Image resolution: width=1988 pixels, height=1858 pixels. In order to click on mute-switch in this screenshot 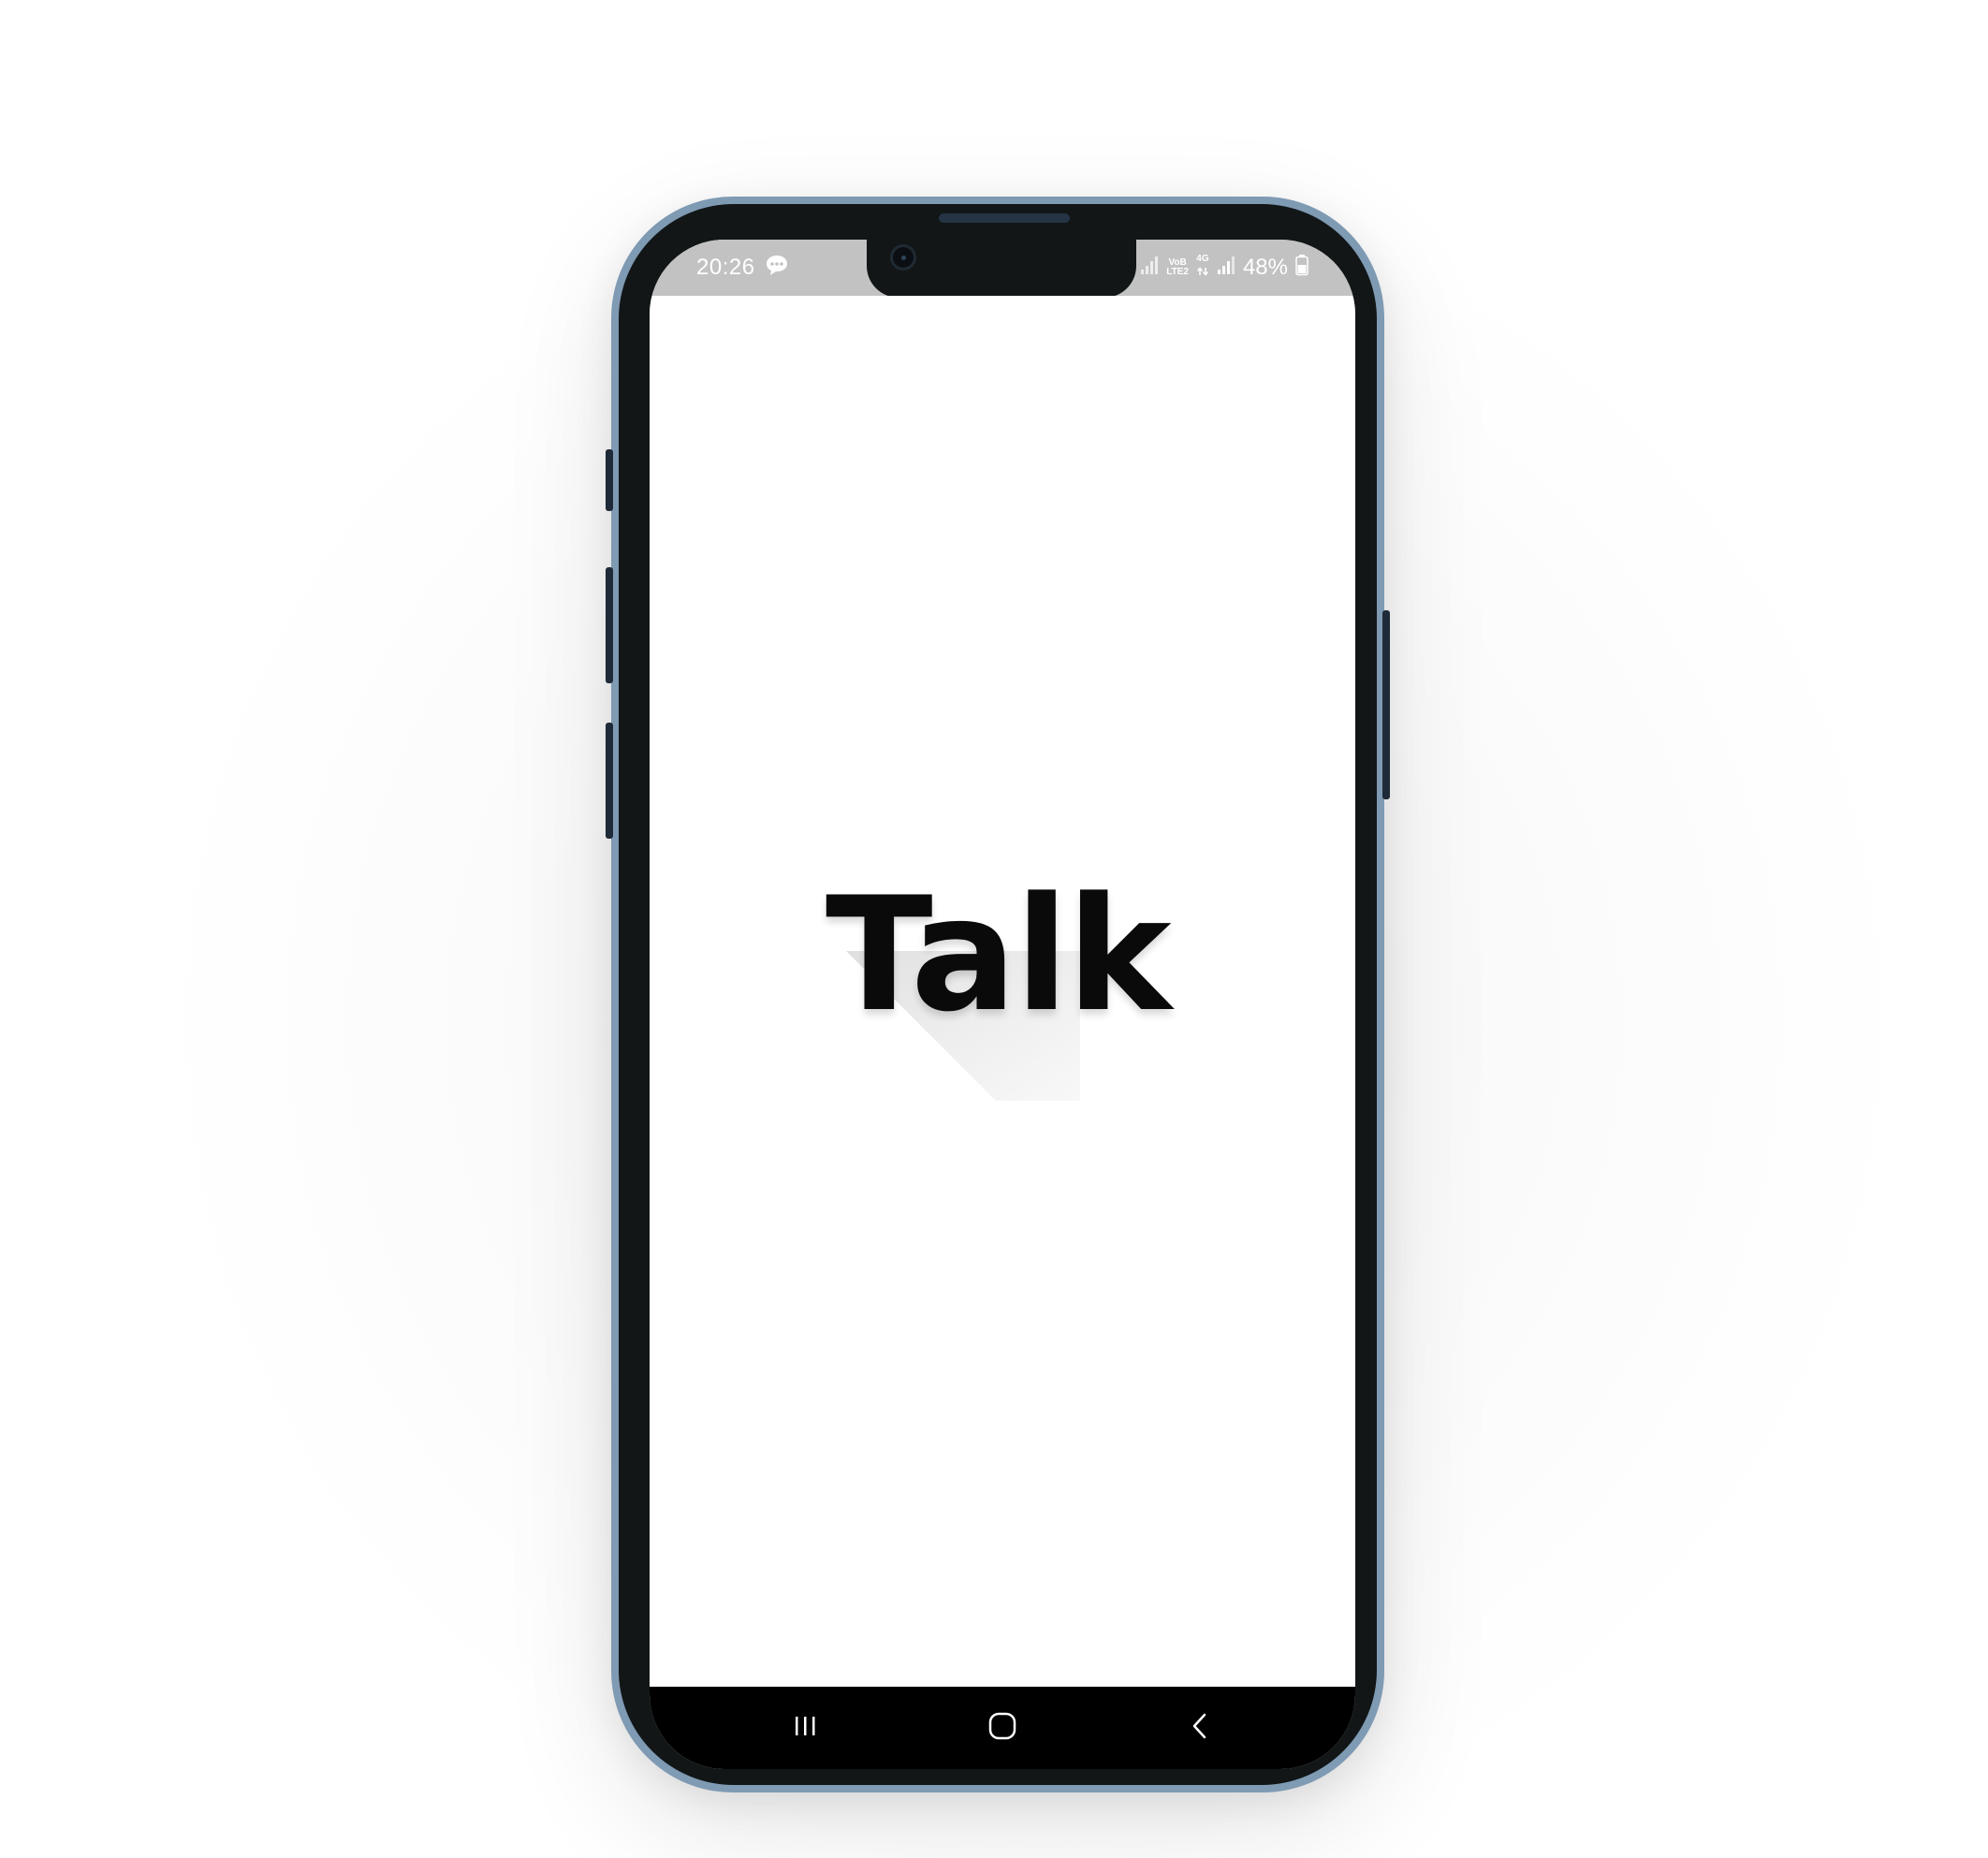, I will do `click(609, 480)`.